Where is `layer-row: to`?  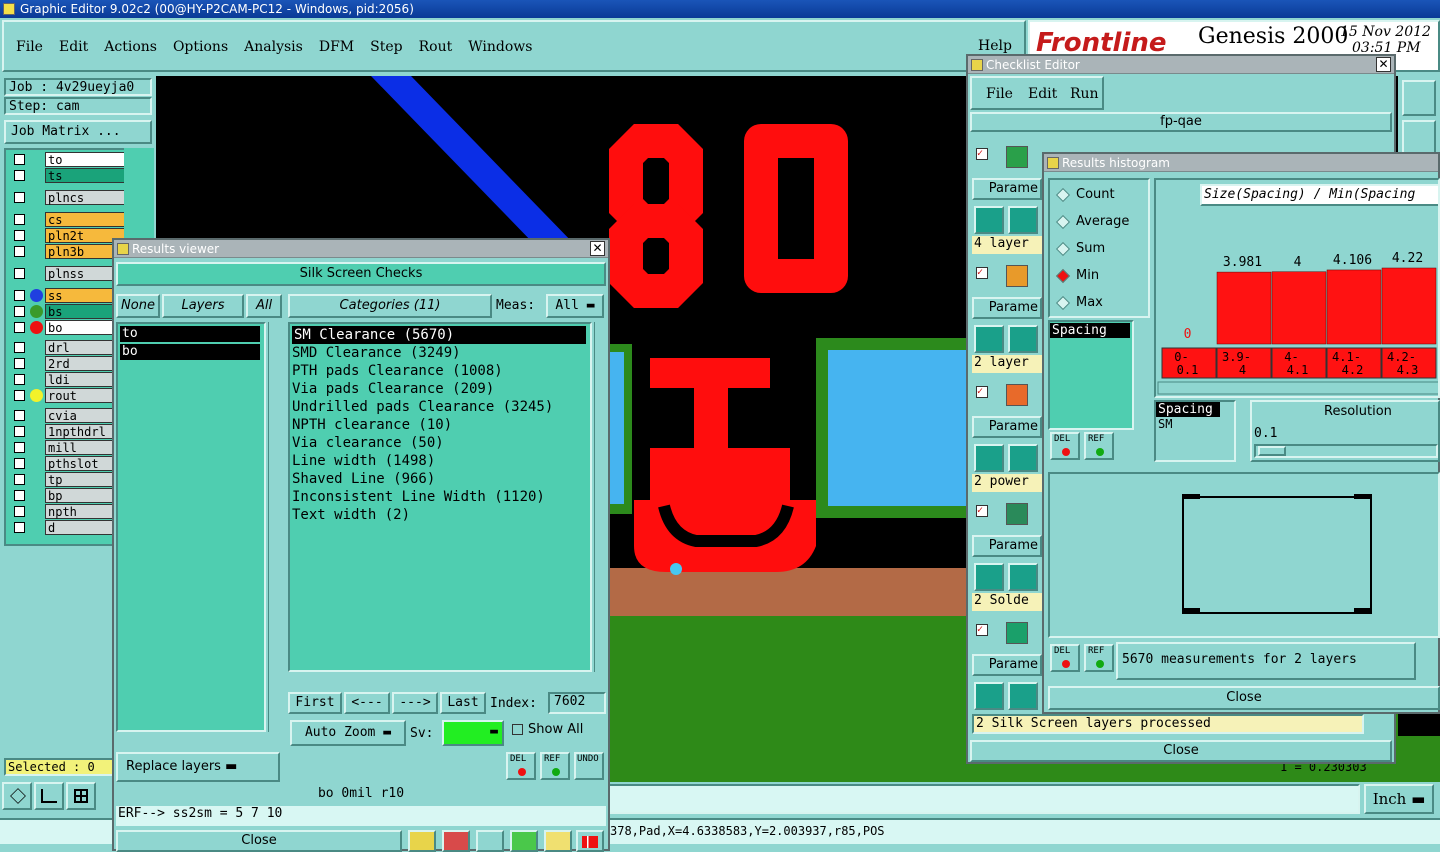 layer-row: to is located at coordinates (71, 159).